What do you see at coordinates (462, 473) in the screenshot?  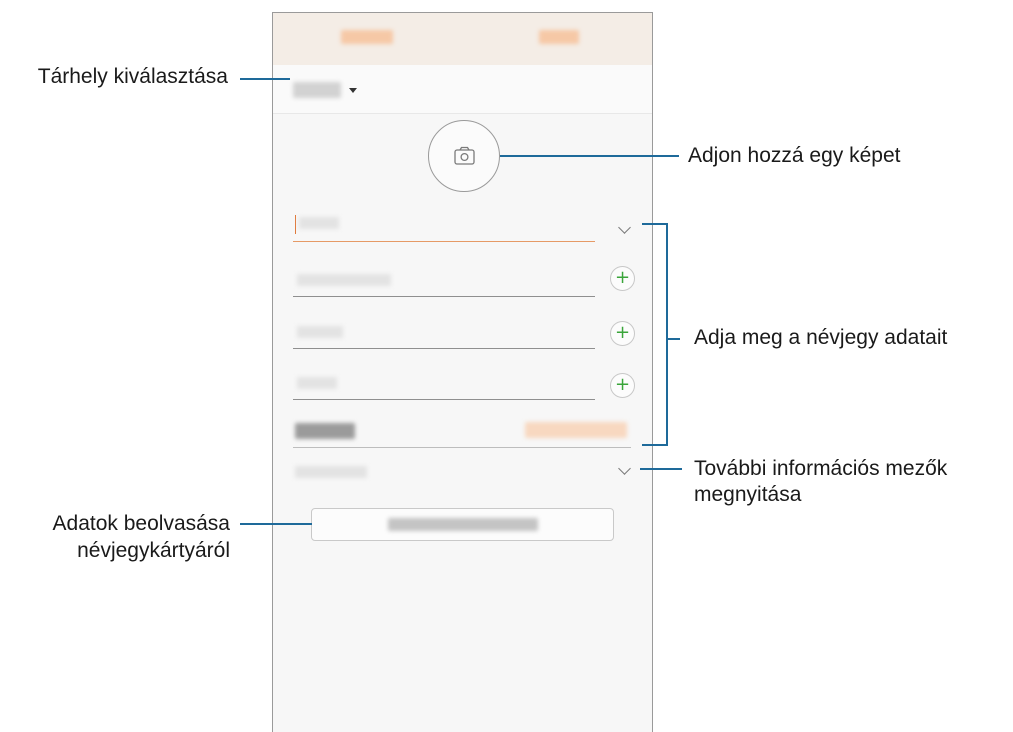 I see `view-more-row` at bounding box center [462, 473].